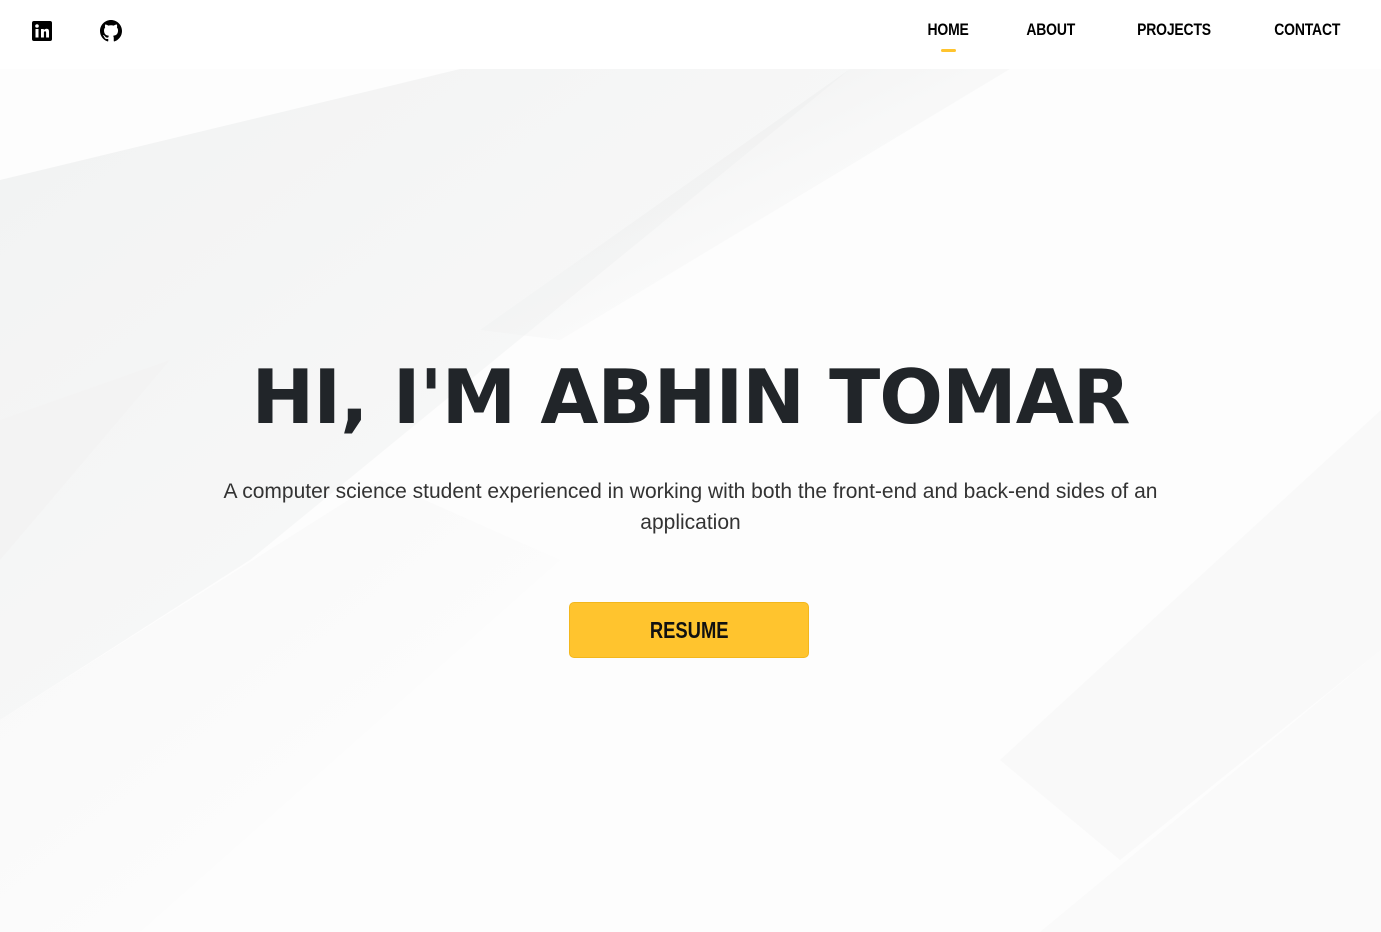  I want to click on linkedin-icon, so click(42, 33).